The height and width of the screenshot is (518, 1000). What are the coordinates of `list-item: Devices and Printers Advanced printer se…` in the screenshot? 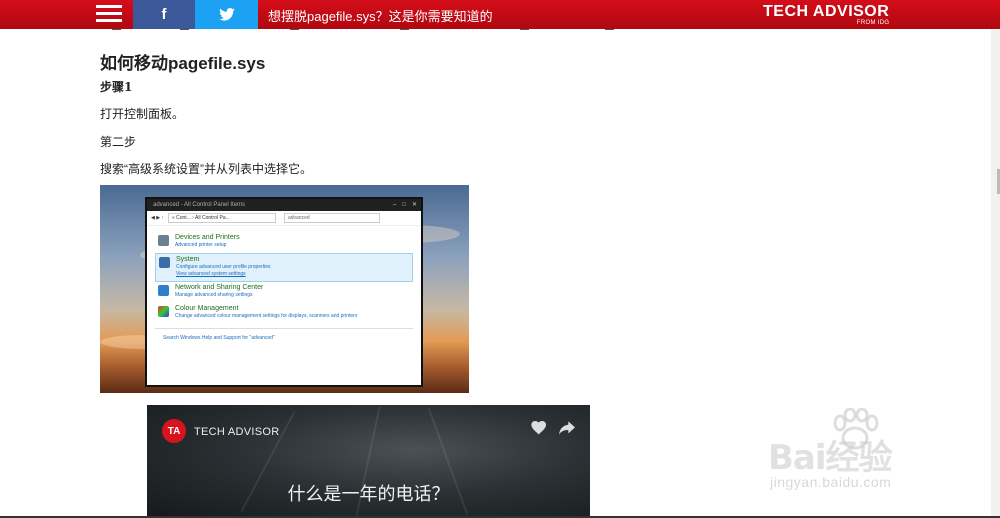 It's located at (284, 242).